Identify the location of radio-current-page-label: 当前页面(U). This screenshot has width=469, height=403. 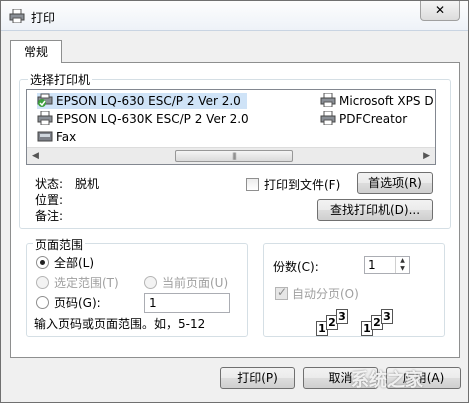
(195, 283).